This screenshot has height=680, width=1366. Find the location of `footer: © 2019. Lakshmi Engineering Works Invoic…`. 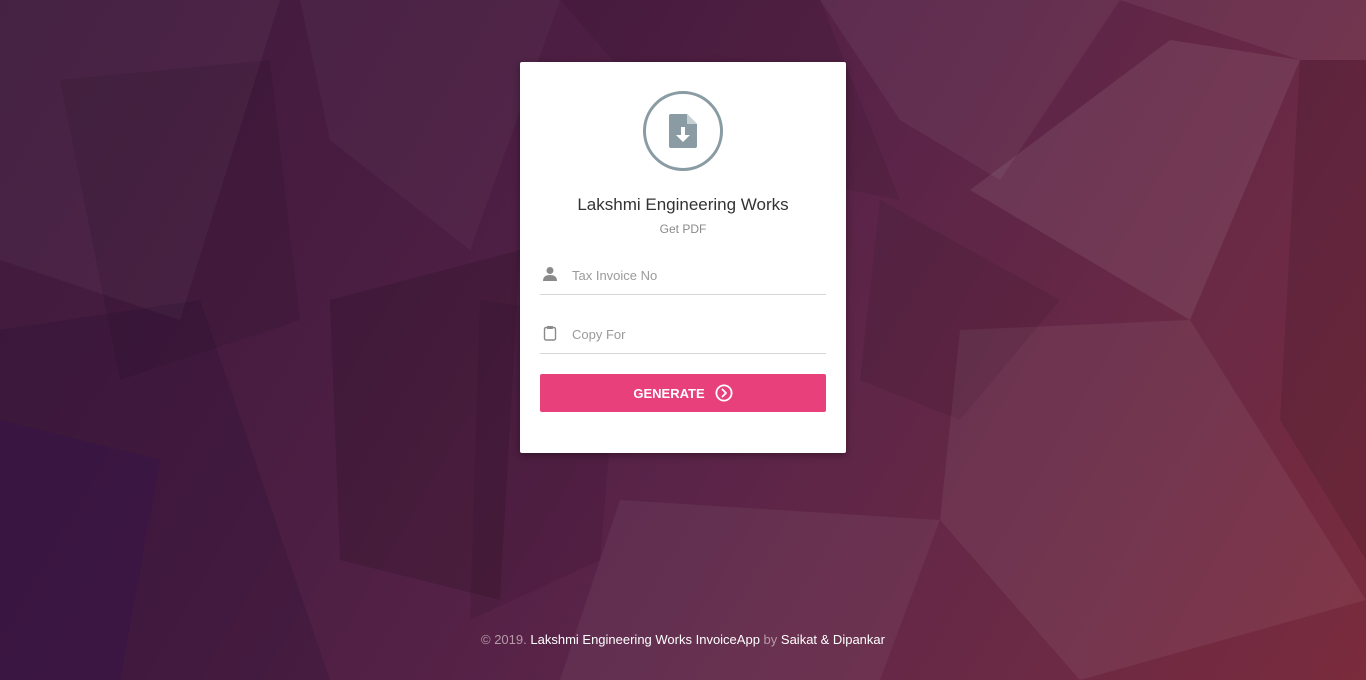

footer: © 2019. Lakshmi Engineering Works Invoic… is located at coordinates (683, 639).